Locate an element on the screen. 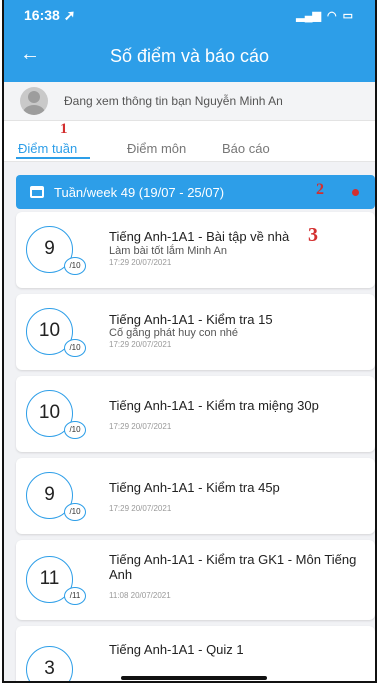  active-tab-indicator is located at coordinates (53, 158).